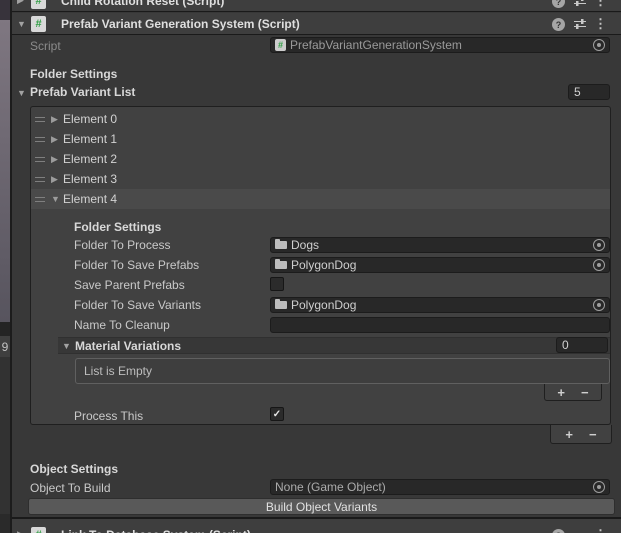  Describe the element at coordinates (11, 266) in the screenshot. I see `panel-divider` at that location.